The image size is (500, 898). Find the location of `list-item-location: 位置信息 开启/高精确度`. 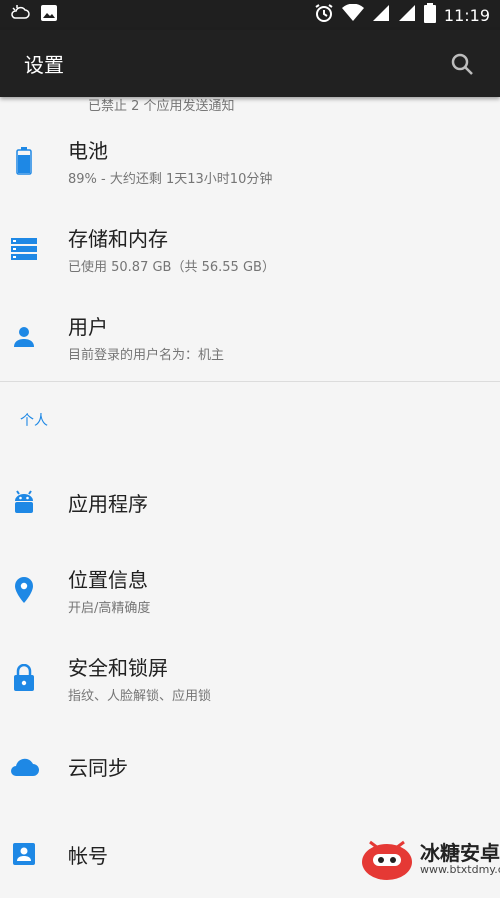

list-item-location: 位置信息 开启/高精确度 is located at coordinates (250, 590).